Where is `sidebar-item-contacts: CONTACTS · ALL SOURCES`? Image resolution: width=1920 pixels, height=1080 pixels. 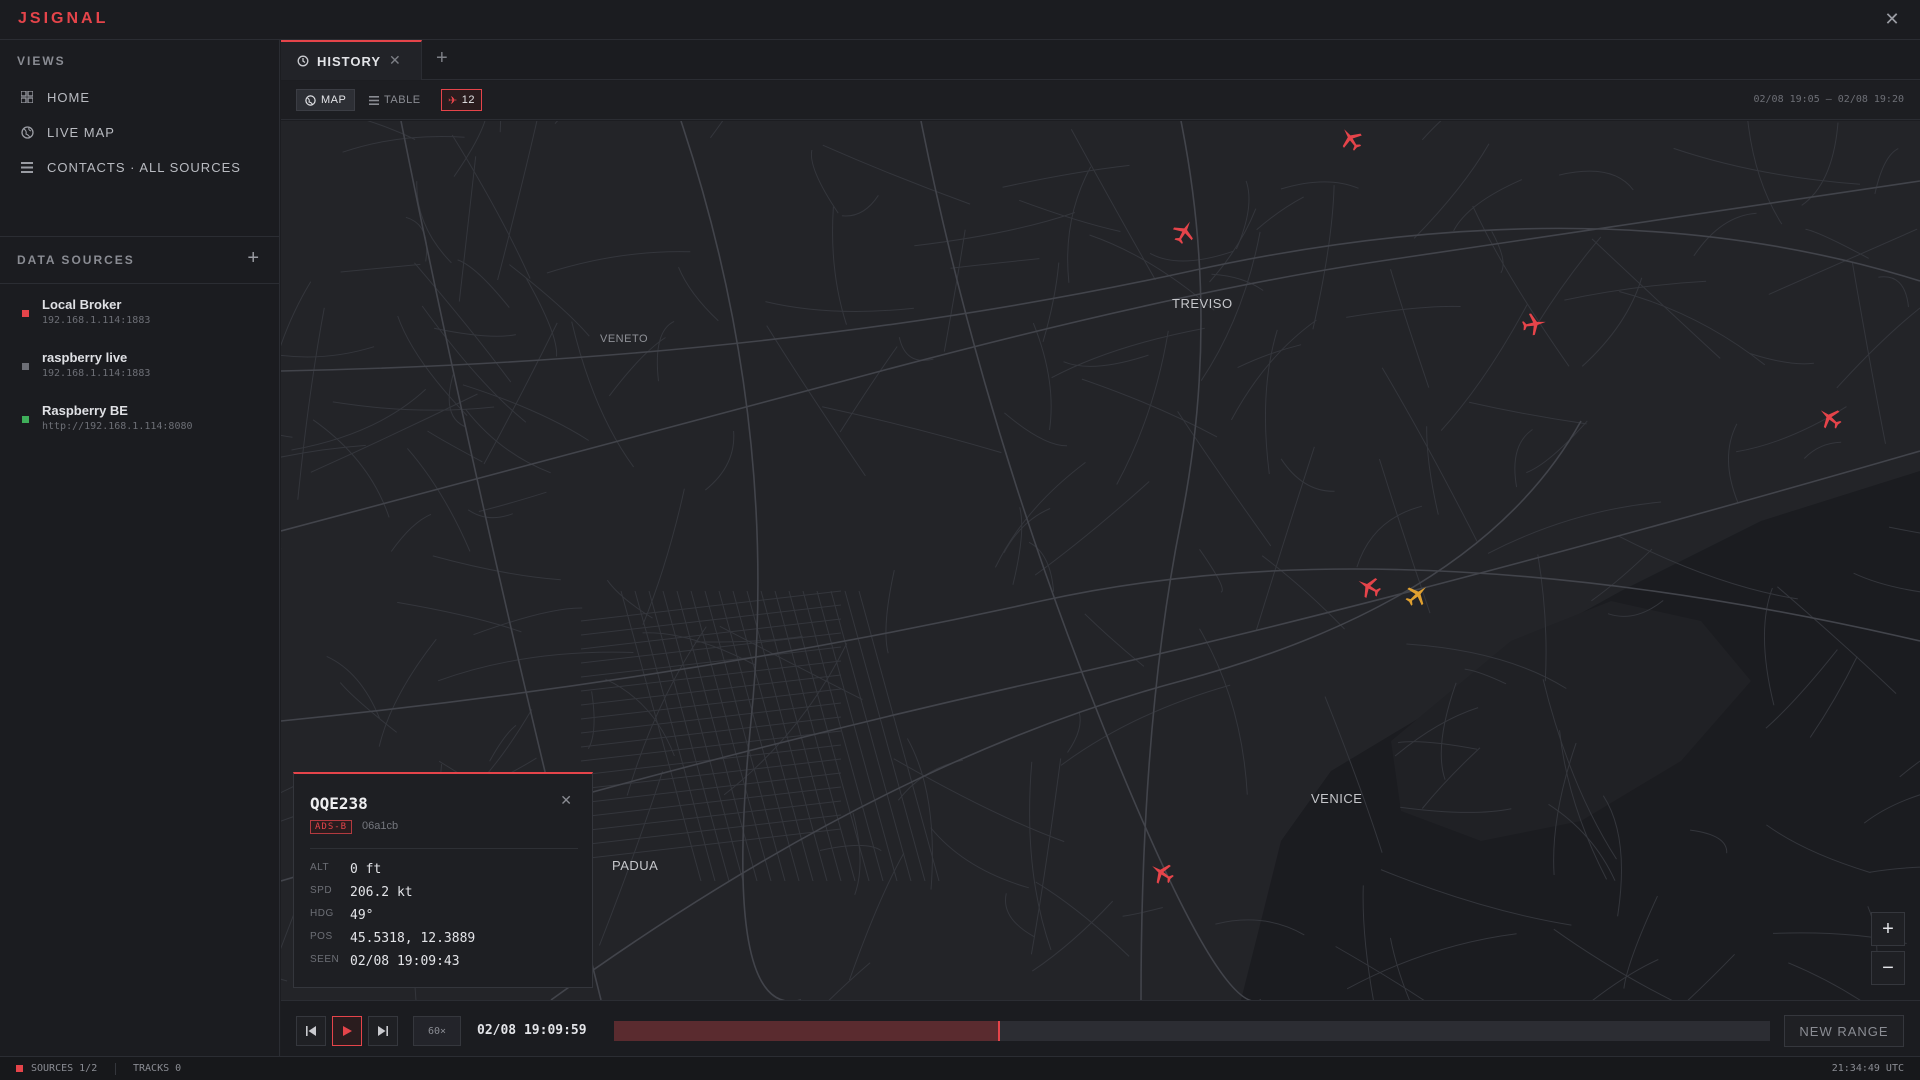
sidebar-item-contacts: CONTACTS · ALL SOURCES is located at coordinates (139, 167).